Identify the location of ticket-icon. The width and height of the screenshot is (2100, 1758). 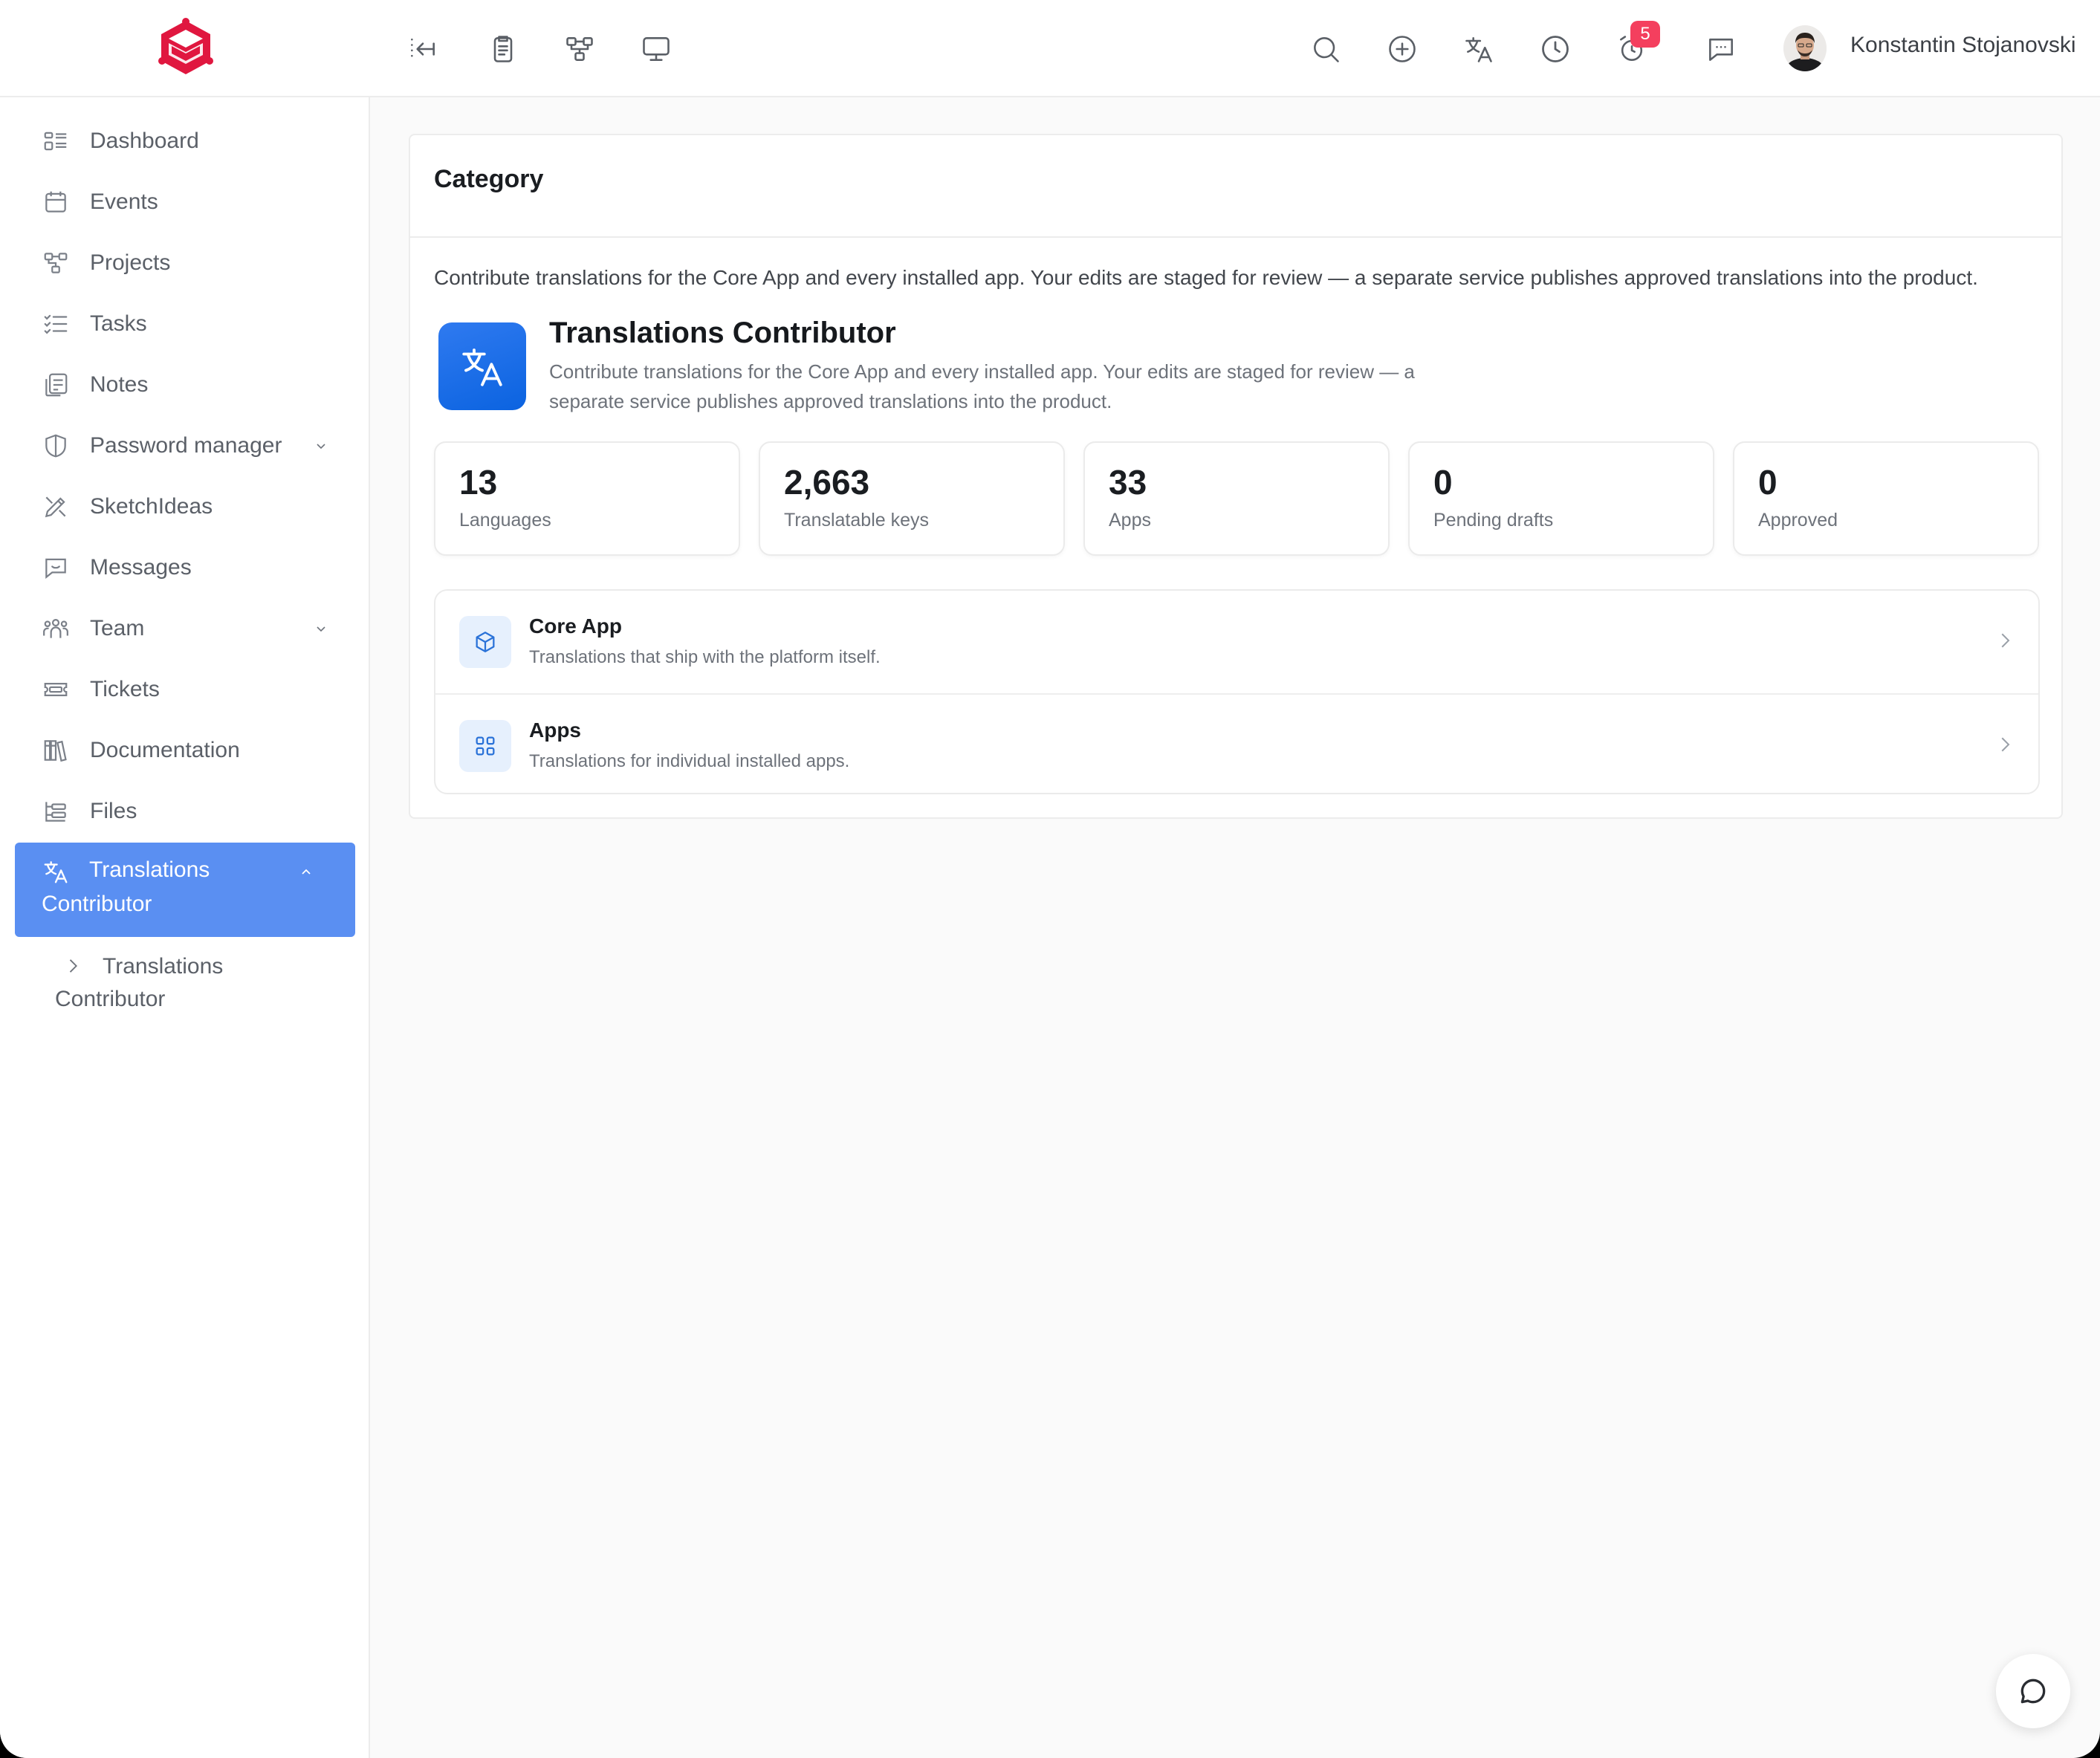
(56, 689).